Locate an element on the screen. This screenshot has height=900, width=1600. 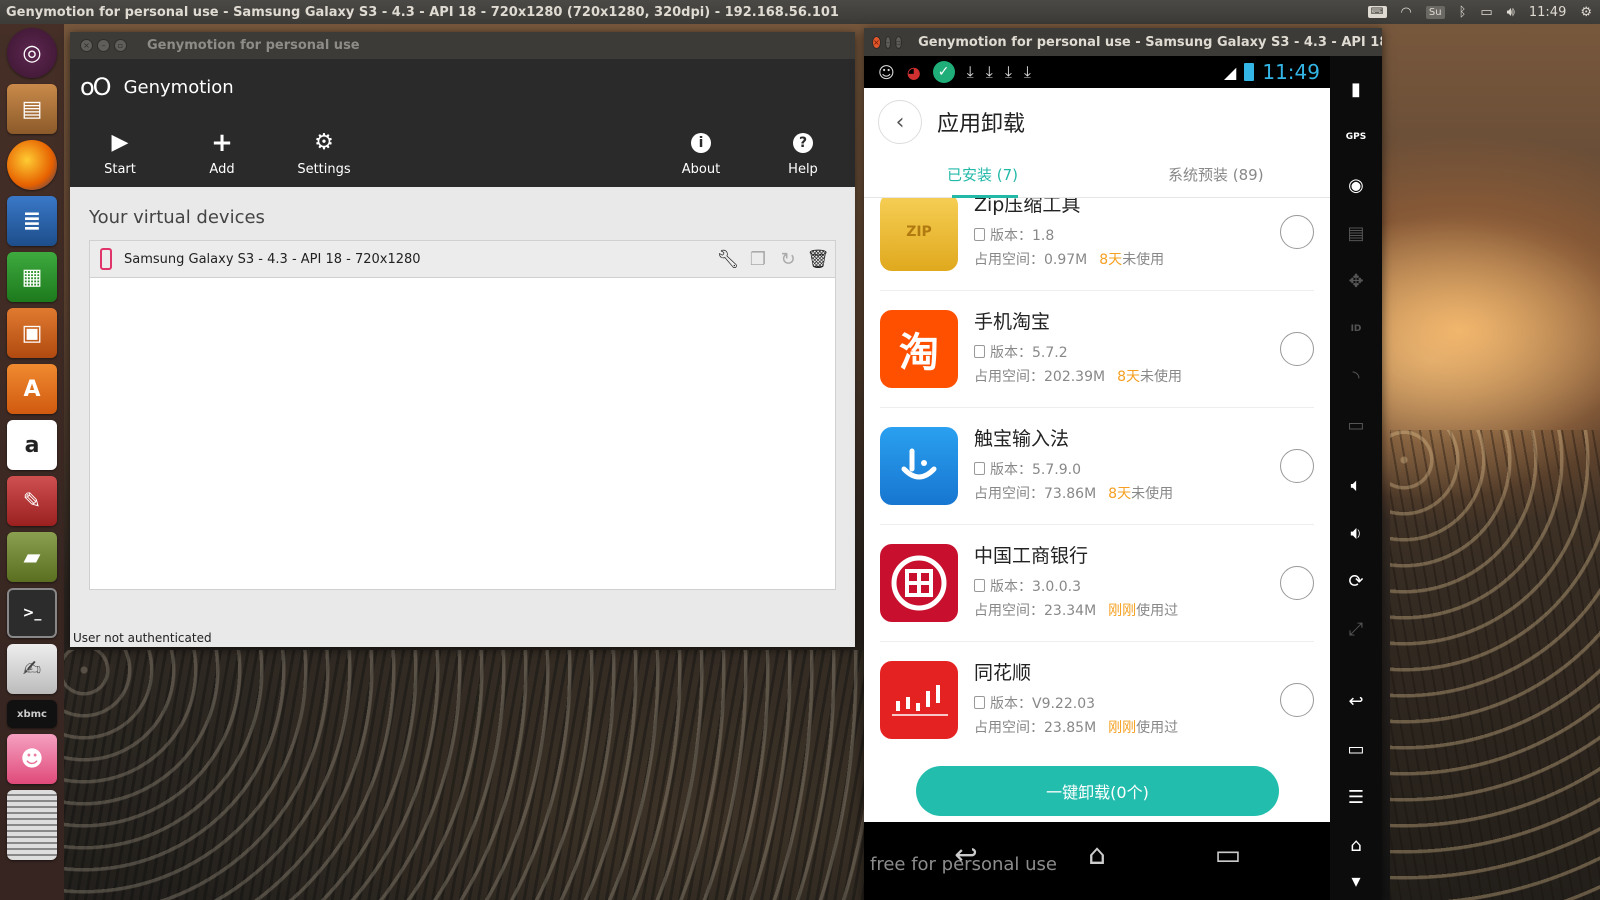
menu-key-icon: ☰ is located at coordinates (1356, 797).